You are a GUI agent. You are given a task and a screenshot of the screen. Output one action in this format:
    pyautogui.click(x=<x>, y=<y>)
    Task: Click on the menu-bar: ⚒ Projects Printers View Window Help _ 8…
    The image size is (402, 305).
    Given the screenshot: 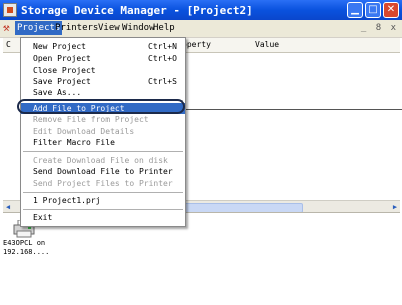 What is the action you would take?
    pyautogui.click(x=201, y=29)
    